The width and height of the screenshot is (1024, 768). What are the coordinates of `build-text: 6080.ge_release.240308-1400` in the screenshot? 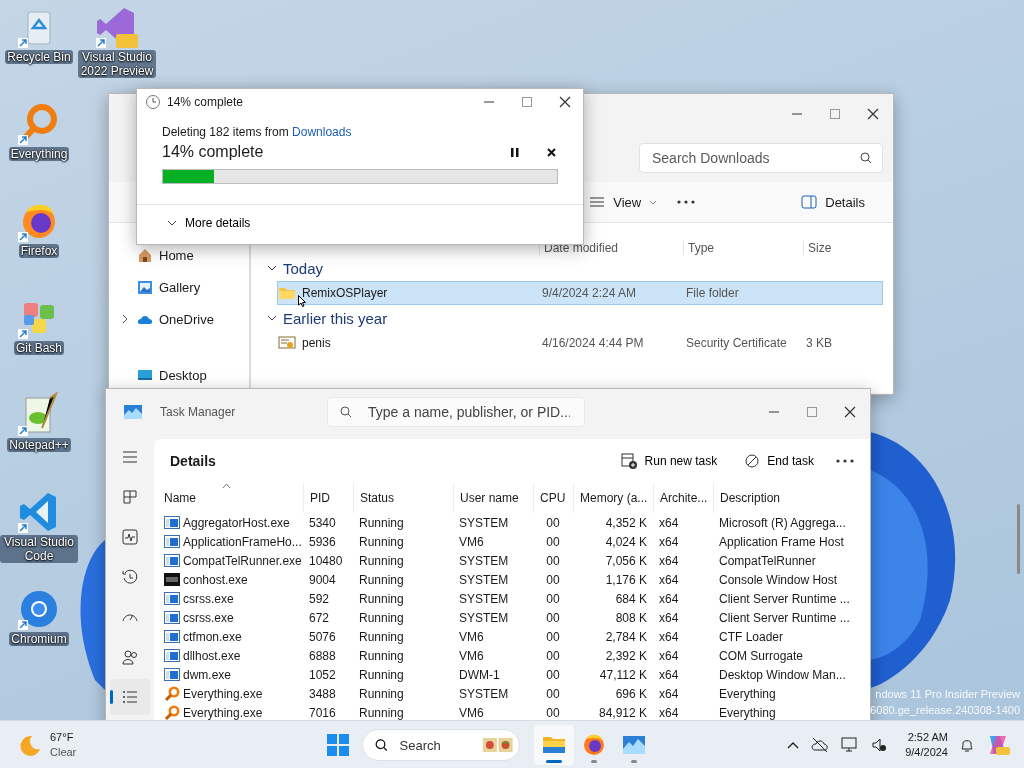 It's located at (945, 710).